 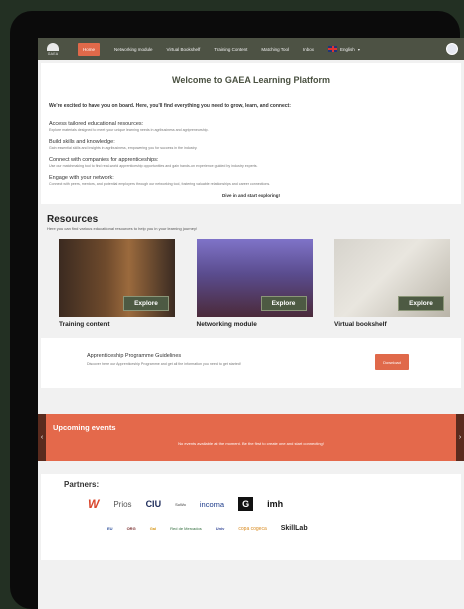 I want to click on partner-logo: SkillLab, so click(x=294, y=528).